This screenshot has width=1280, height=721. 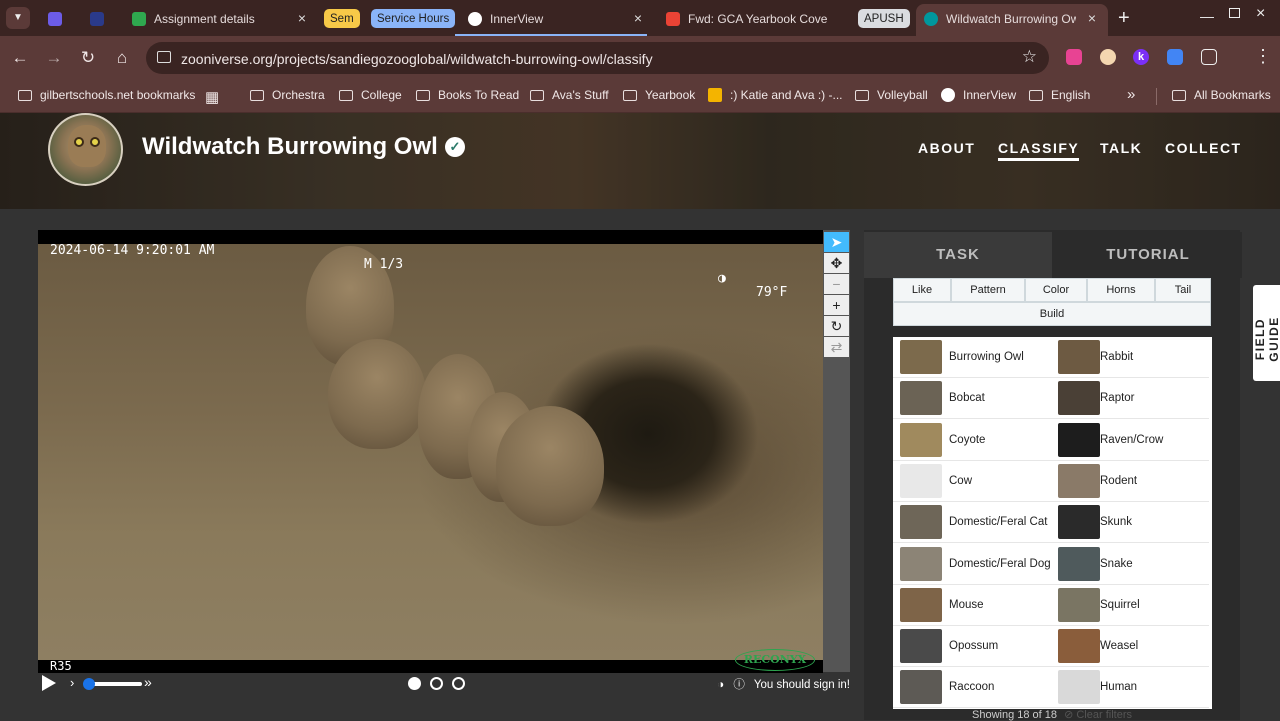 I want to click on filter-like: Like, so click(x=922, y=290).